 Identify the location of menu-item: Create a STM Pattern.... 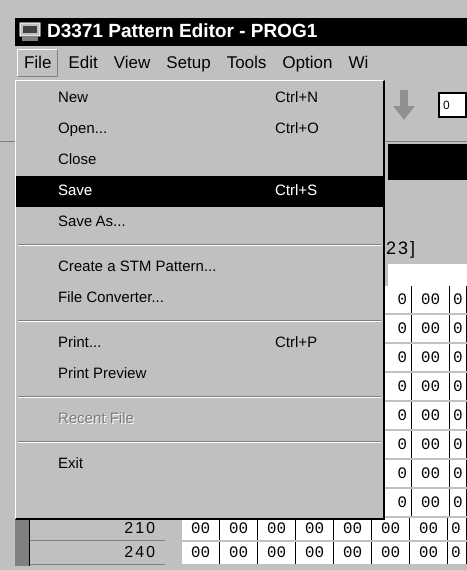
(199, 267).